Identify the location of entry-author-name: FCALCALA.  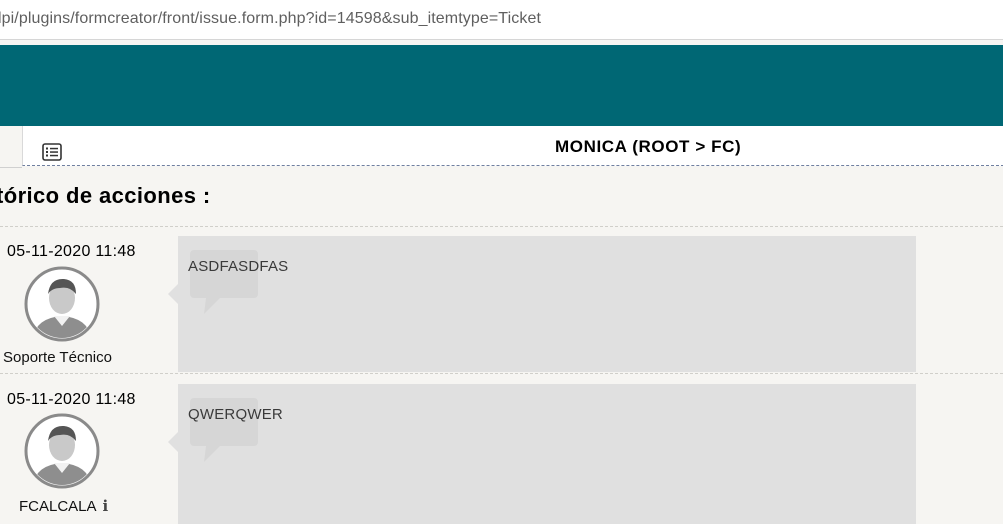
(58, 506).